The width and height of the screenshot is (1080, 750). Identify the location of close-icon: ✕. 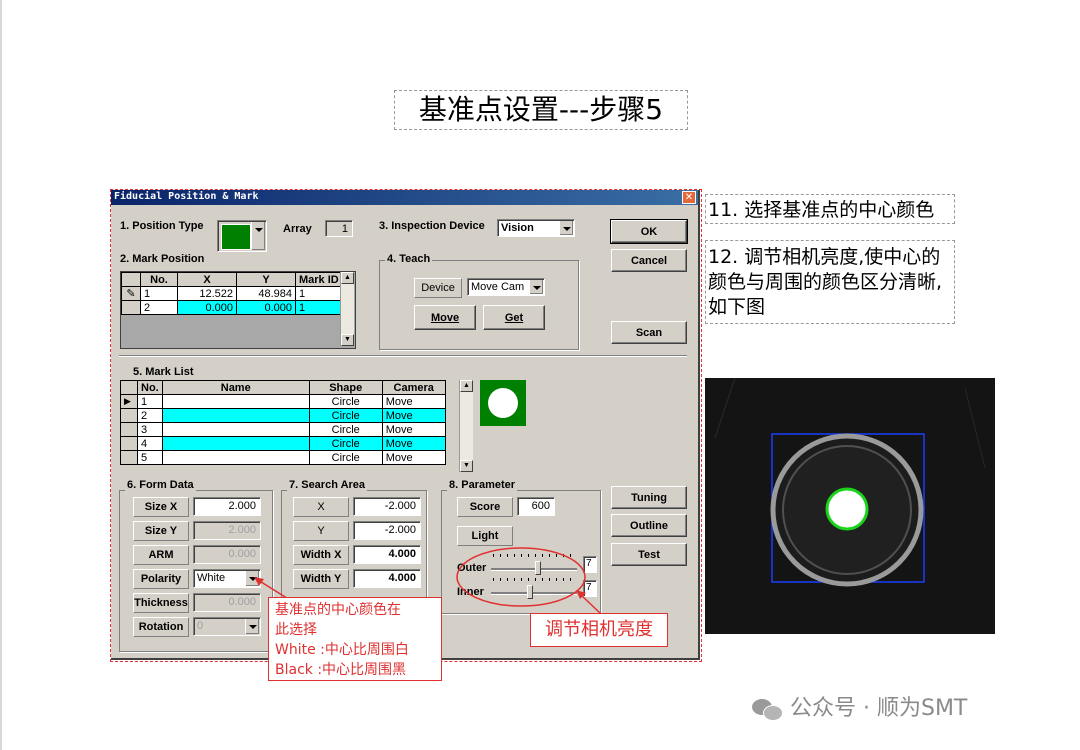
(689, 197).